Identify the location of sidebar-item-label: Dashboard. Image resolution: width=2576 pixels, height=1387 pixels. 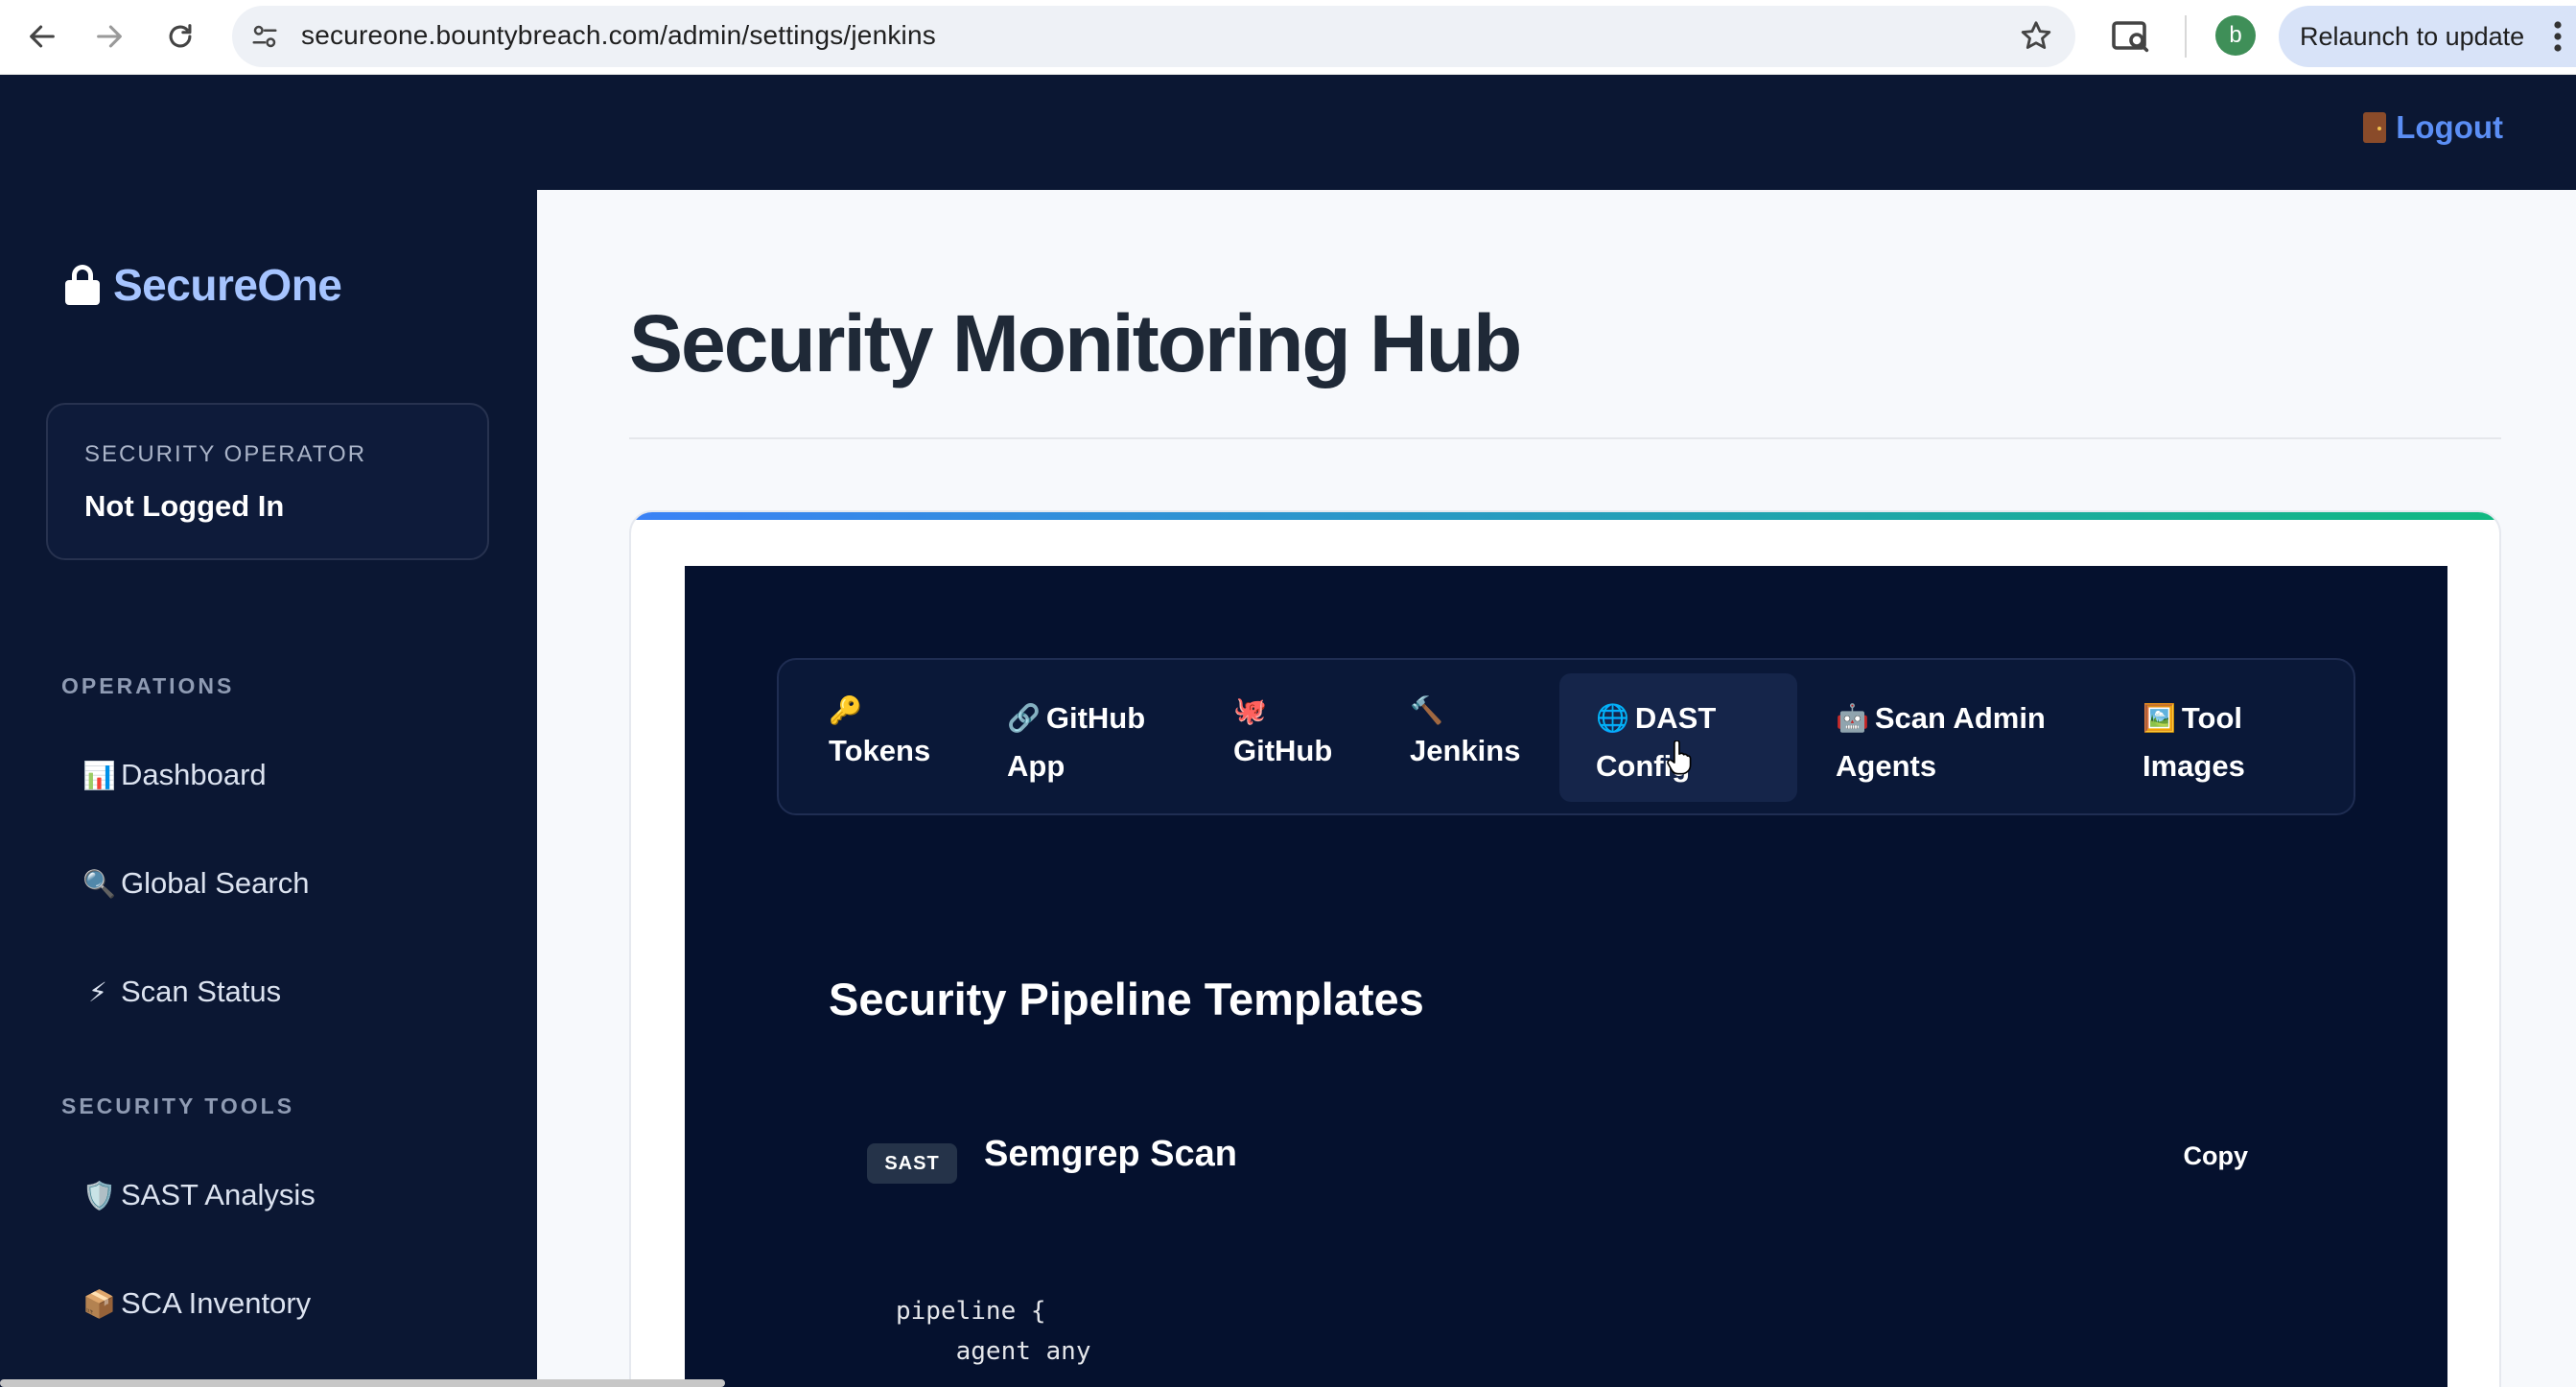
(194, 774).